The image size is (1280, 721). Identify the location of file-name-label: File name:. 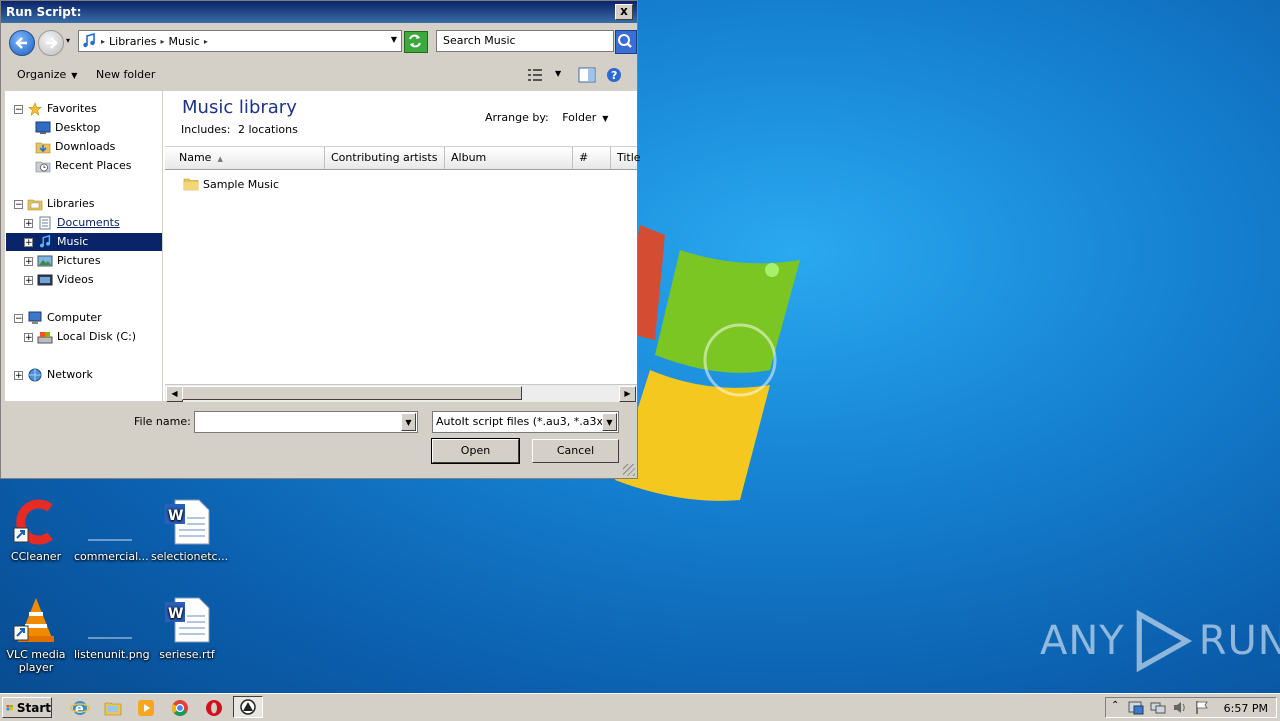
(162, 421).